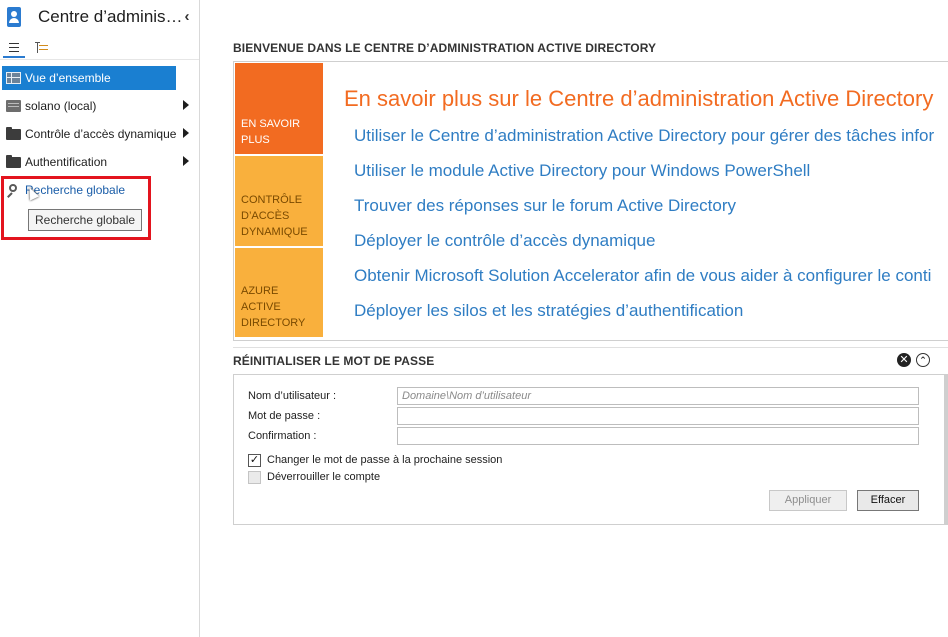 This screenshot has width=948, height=637. What do you see at coordinates (590, 347) in the screenshot?
I see `section-divider` at bounding box center [590, 347].